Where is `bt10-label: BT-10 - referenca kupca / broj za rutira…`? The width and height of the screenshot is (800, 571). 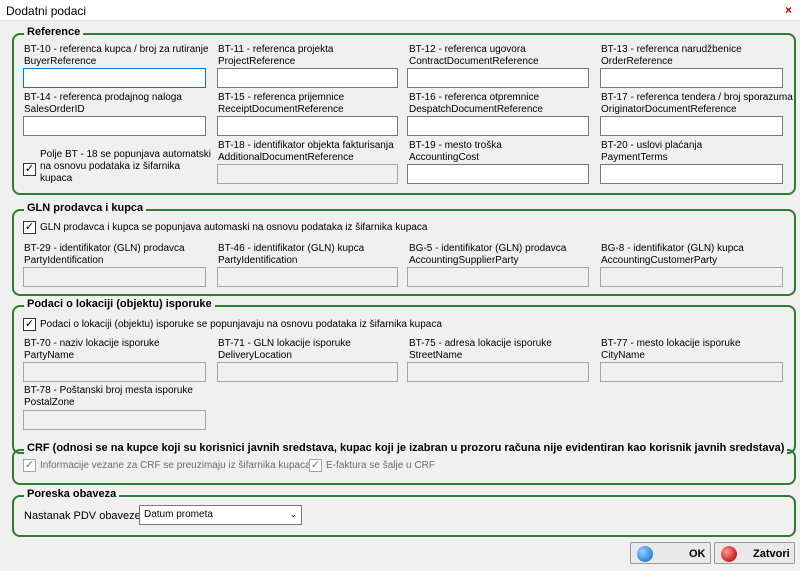 bt10-label: BT-10 - referenca kupca / broj za rutira… is located at coordinates (116, 55).